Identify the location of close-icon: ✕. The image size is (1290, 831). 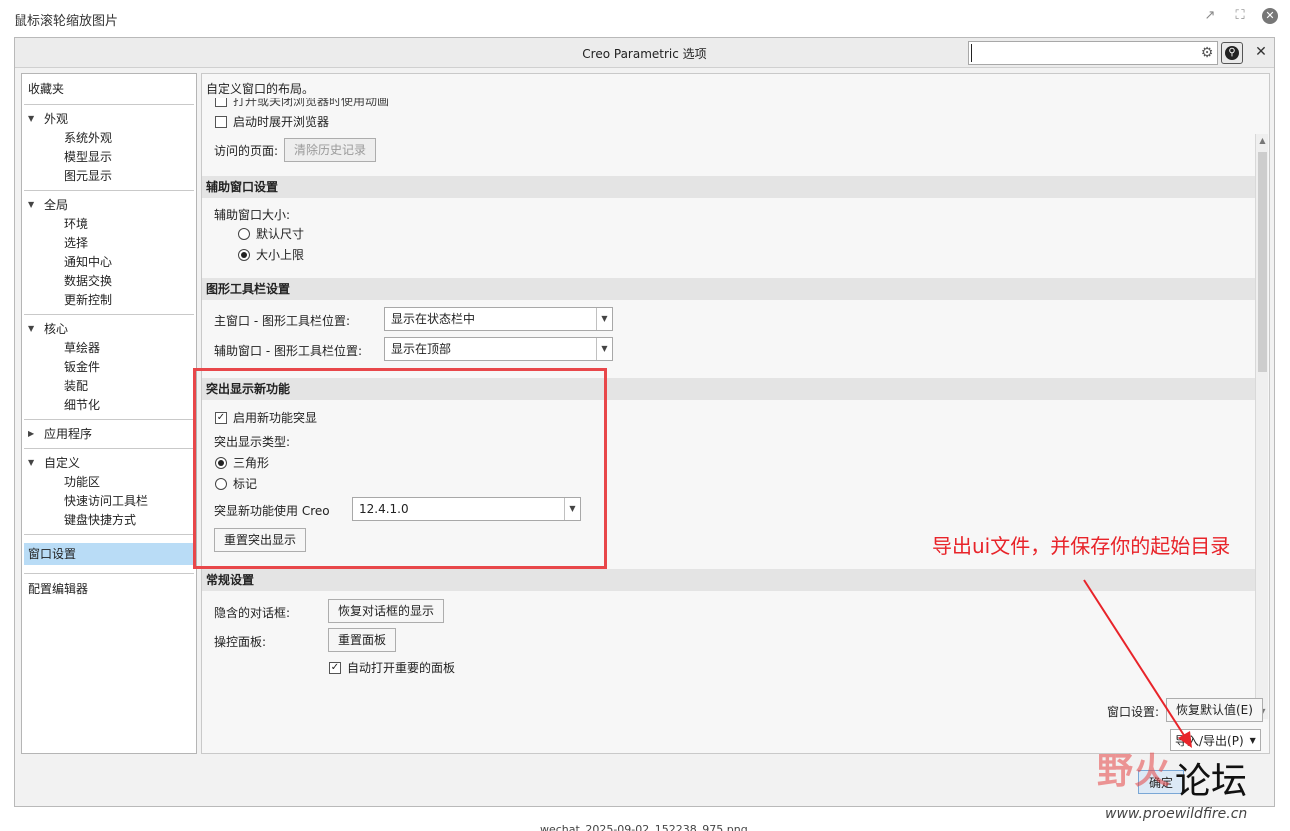
(1261, 52).